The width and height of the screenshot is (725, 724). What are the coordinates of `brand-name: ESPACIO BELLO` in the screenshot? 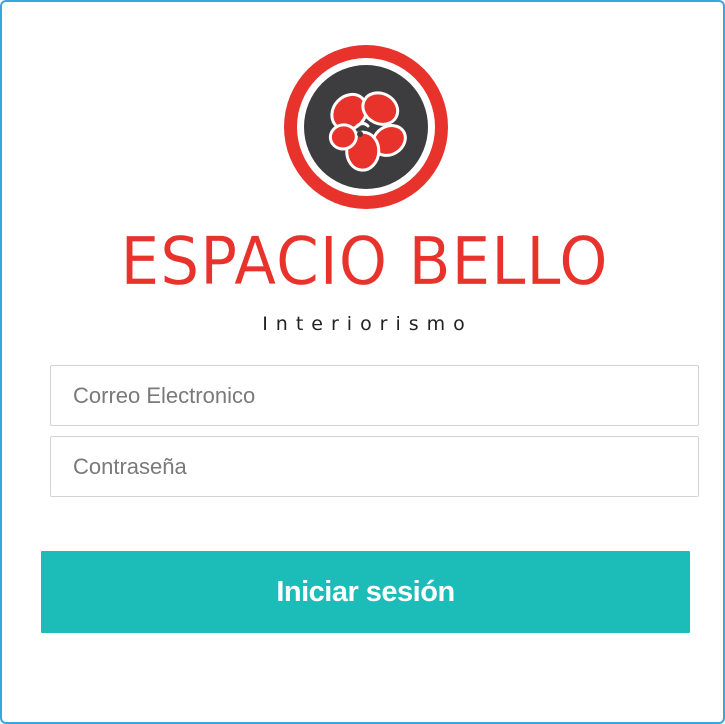 It's located at (364, 261).